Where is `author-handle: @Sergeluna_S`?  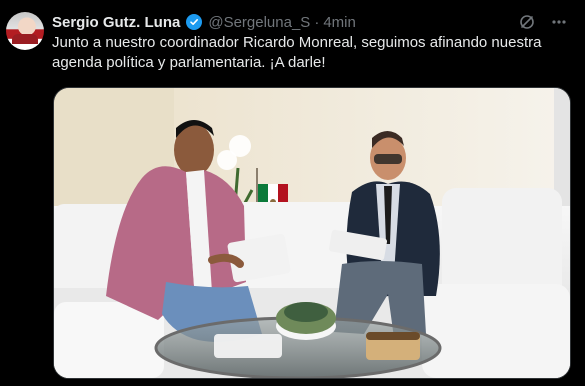
author-handle: @Sergeluna_S is located at coordinates (259, 22).